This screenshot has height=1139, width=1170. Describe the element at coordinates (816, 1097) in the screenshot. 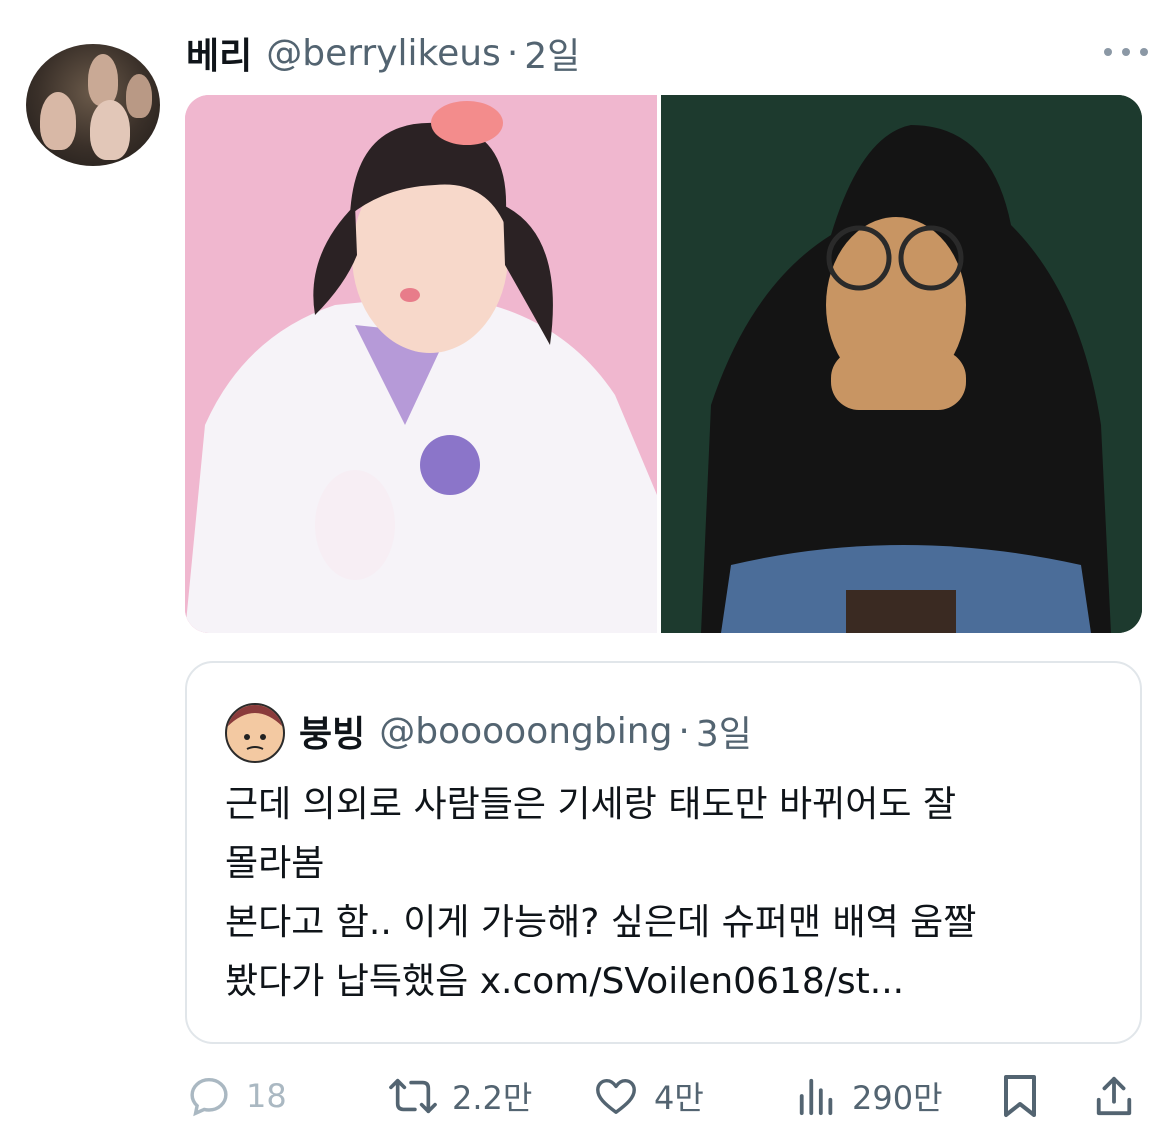

I see `views-icon` at that location.